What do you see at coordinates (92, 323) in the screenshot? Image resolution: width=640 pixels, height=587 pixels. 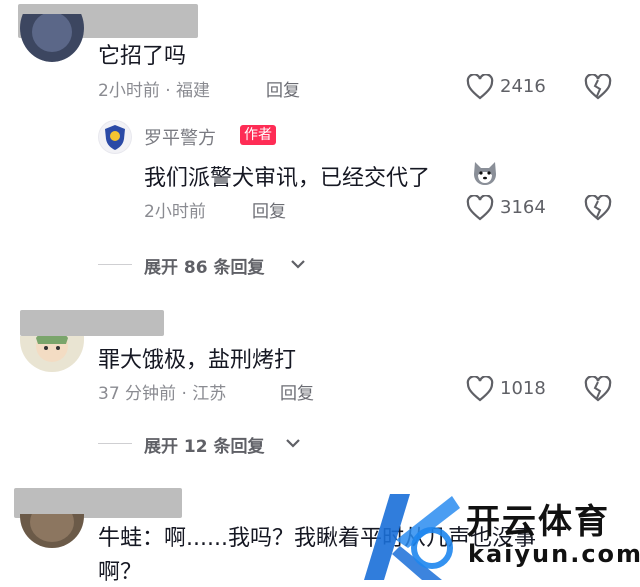 I see `username-redacted` at bounding box center [92, 323].